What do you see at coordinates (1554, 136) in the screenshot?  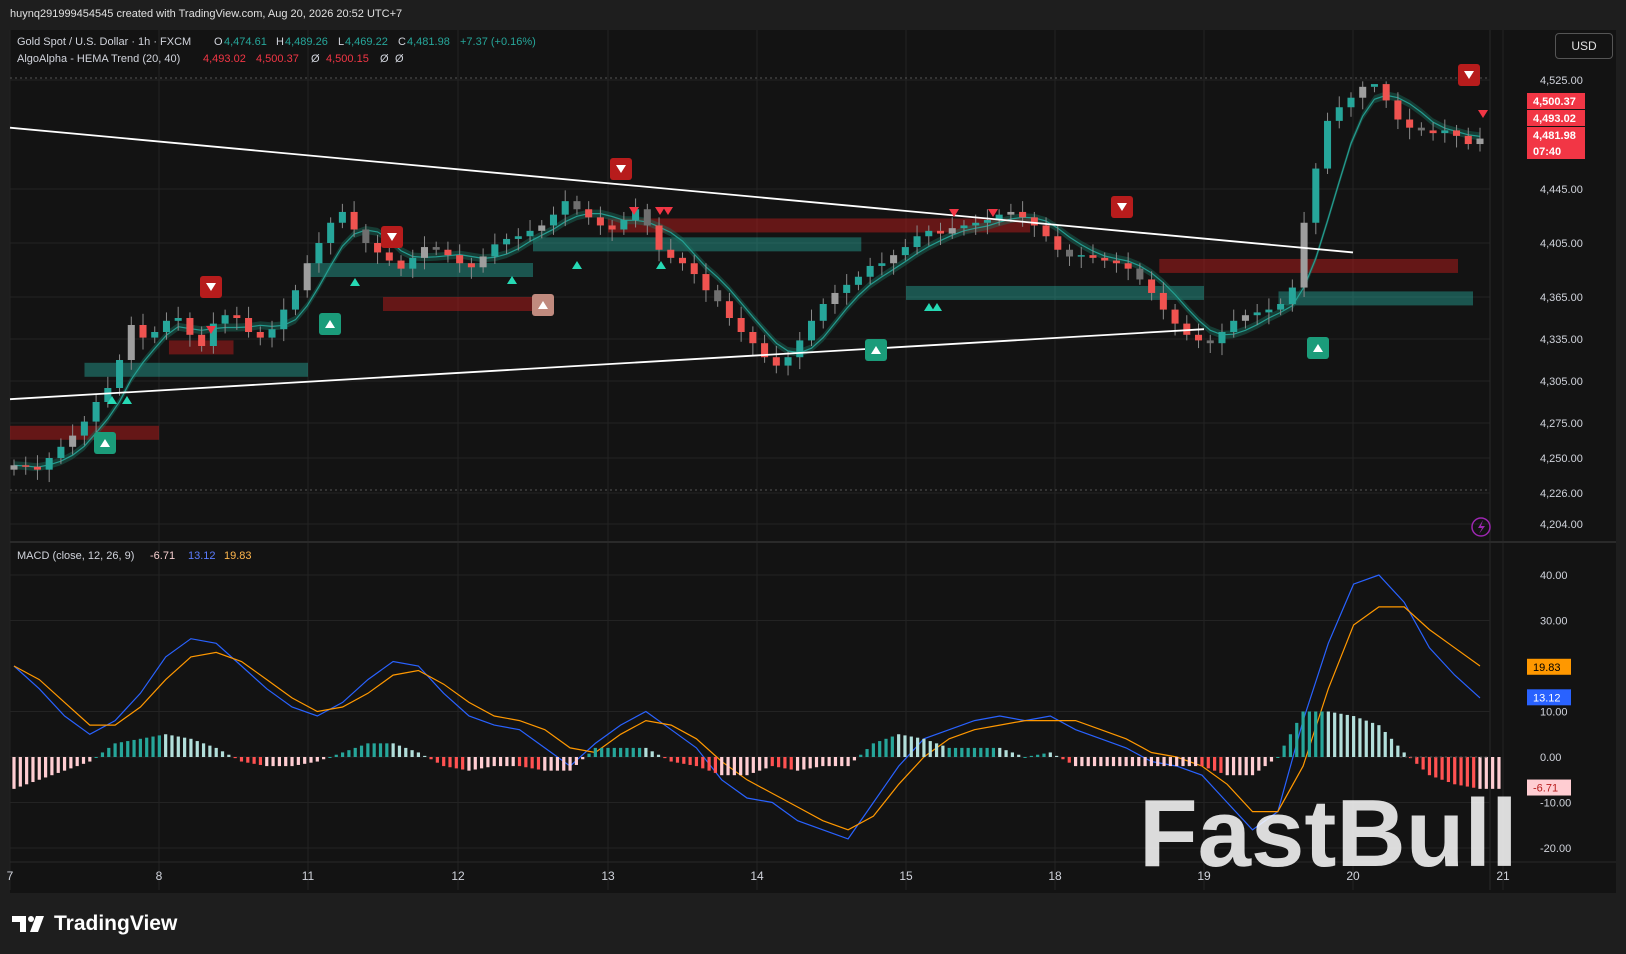 I see `price-tag-label: 4,481.98` at bounding box center [1554, 136].